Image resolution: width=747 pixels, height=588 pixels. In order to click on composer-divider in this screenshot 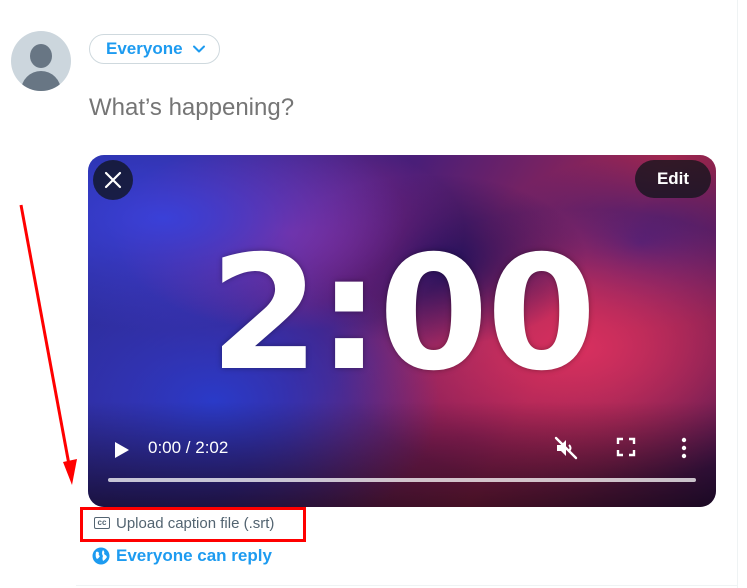, I will do `click(406, 585)`.